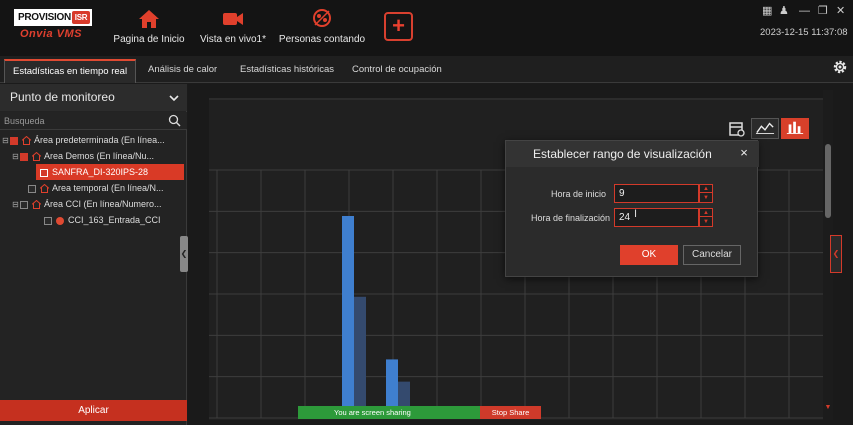  What do you see at coordinates (93, 97) in the screenshot?
I see `monitoring-point-dropdown: Punto de monitoreo` at bounding box center [93, 97].